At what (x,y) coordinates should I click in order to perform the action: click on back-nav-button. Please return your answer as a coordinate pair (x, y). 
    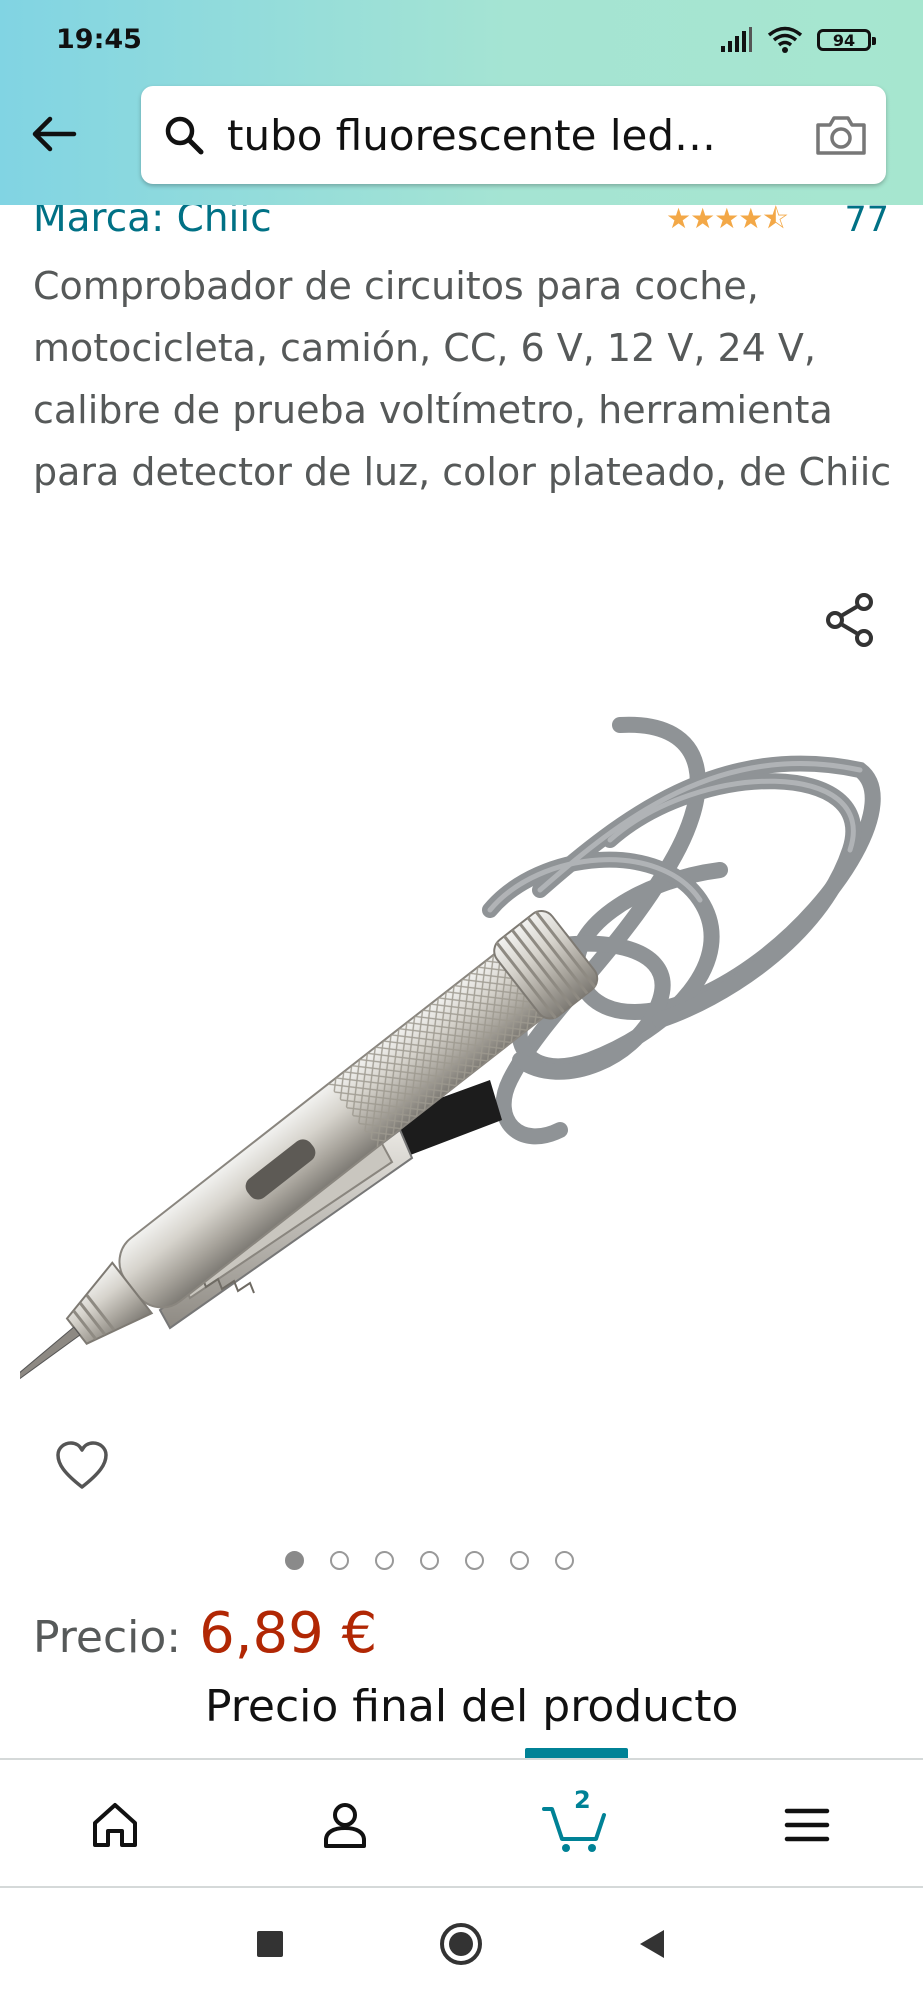
    Looking at the image, I should click on (652, 1944).